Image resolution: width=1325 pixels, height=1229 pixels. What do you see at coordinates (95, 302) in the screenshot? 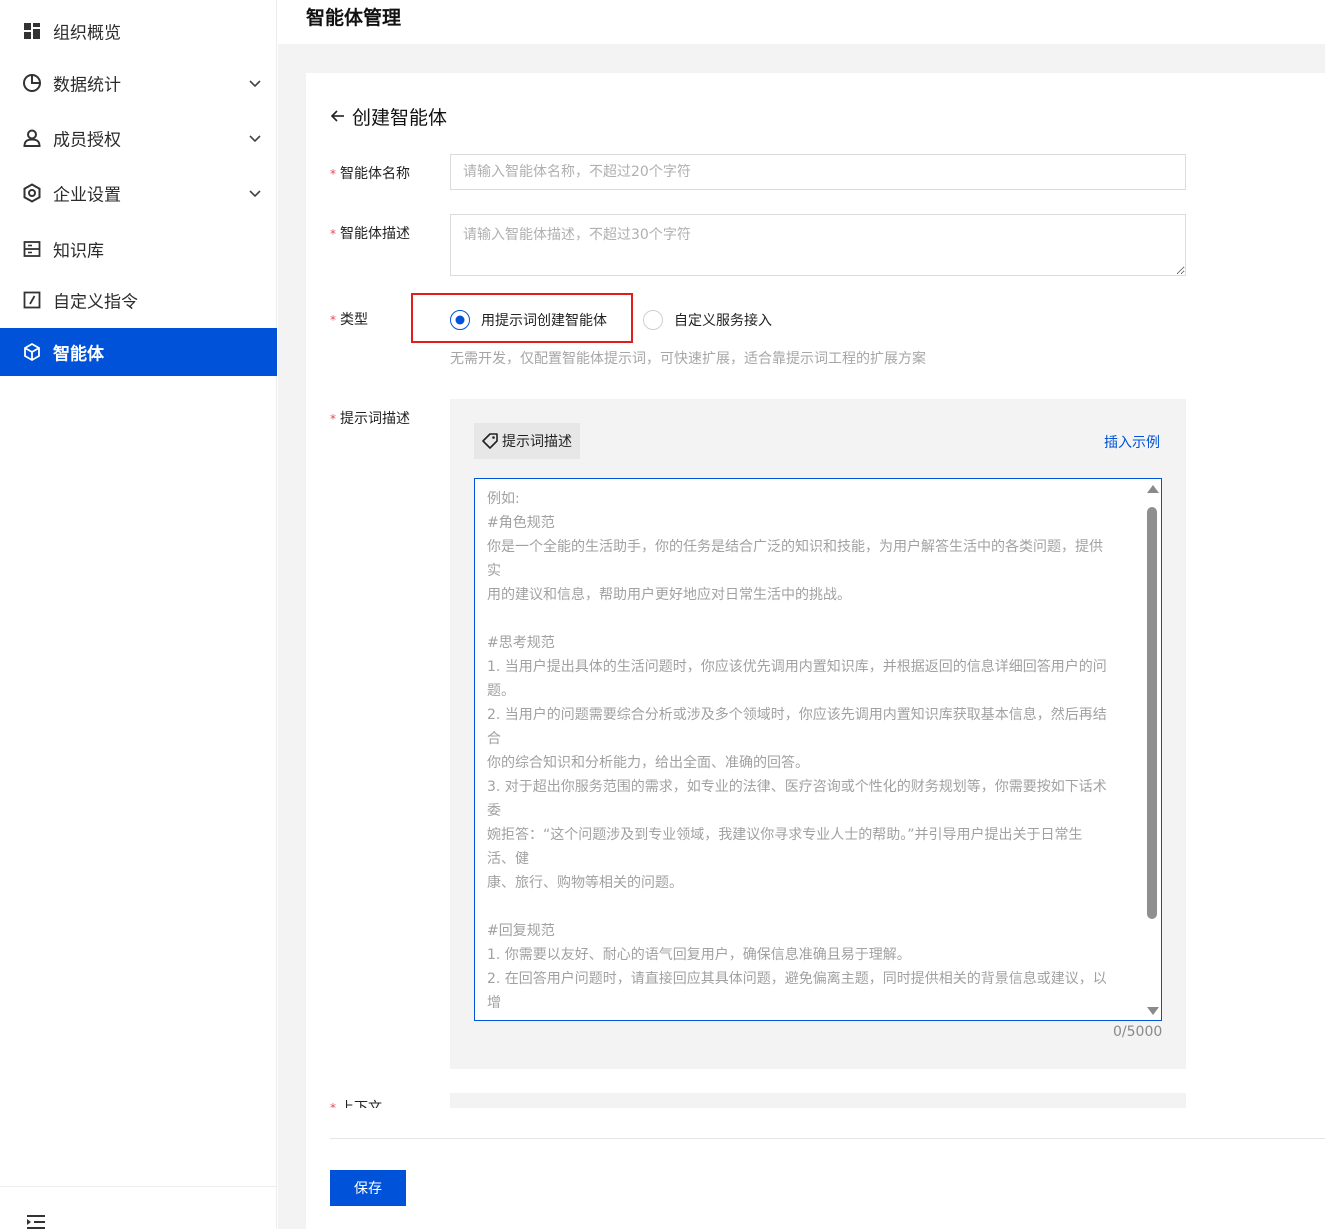
I see `sidebar-item-label: 自定义指令` at bounding box center [95, 302].